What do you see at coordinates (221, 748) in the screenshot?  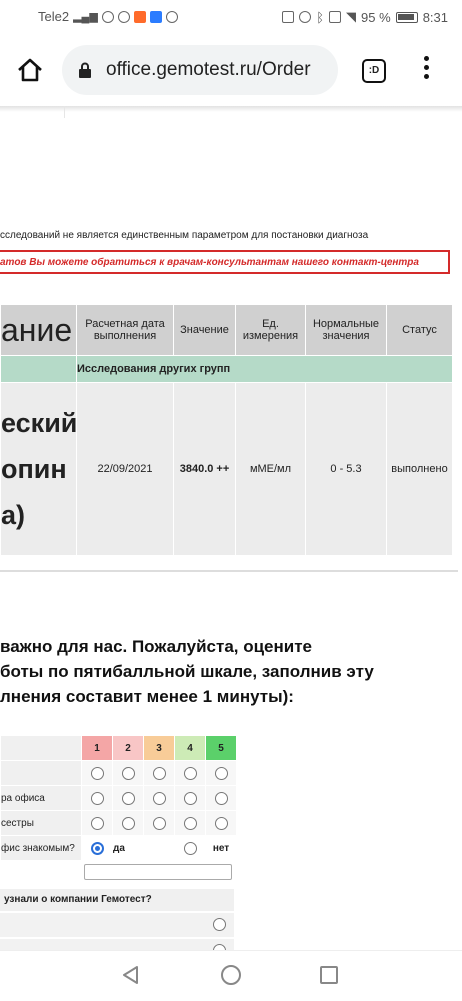 I see `scale-5: 5` at bounding box center [221, 748].